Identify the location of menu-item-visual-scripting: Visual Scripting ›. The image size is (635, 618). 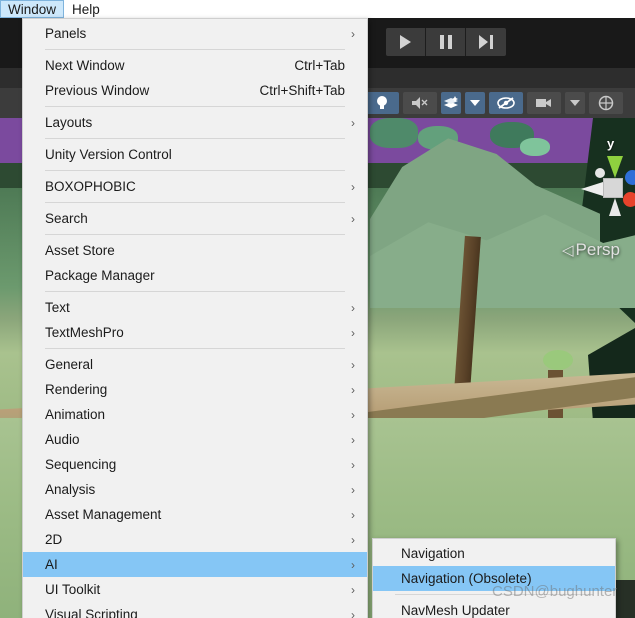
(195, 610).